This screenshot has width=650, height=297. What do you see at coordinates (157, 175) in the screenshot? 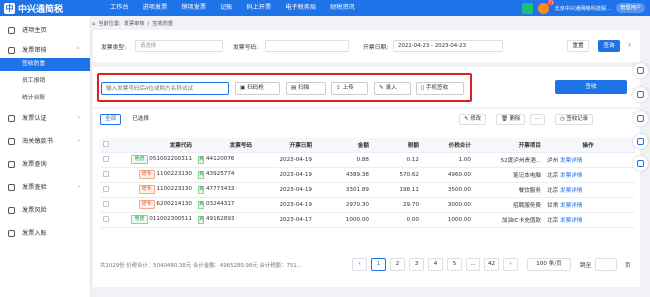
I see `cell-code: 增专 1100223130` at bounding box center [157, 175].